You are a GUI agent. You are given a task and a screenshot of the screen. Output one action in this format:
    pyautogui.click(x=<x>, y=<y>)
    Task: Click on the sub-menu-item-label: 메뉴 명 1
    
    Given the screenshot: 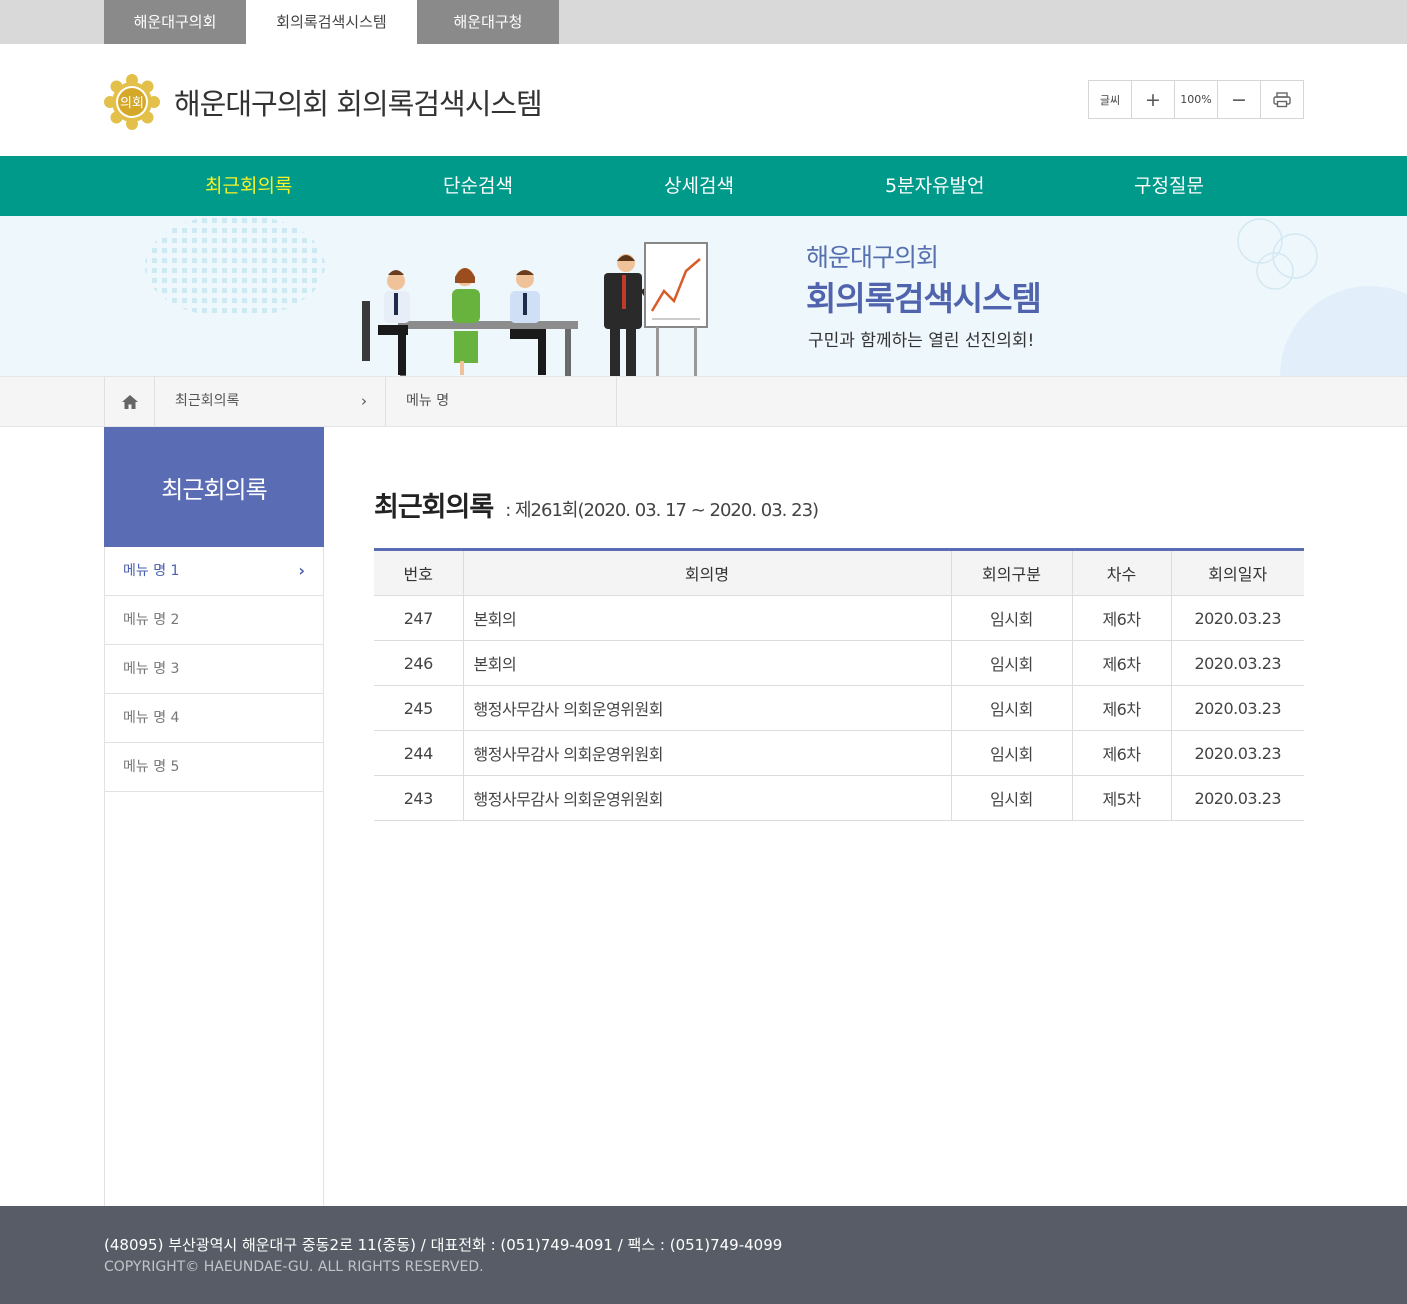 What is the action you would take?
    pyautogui.click(x=151, y=571)
    